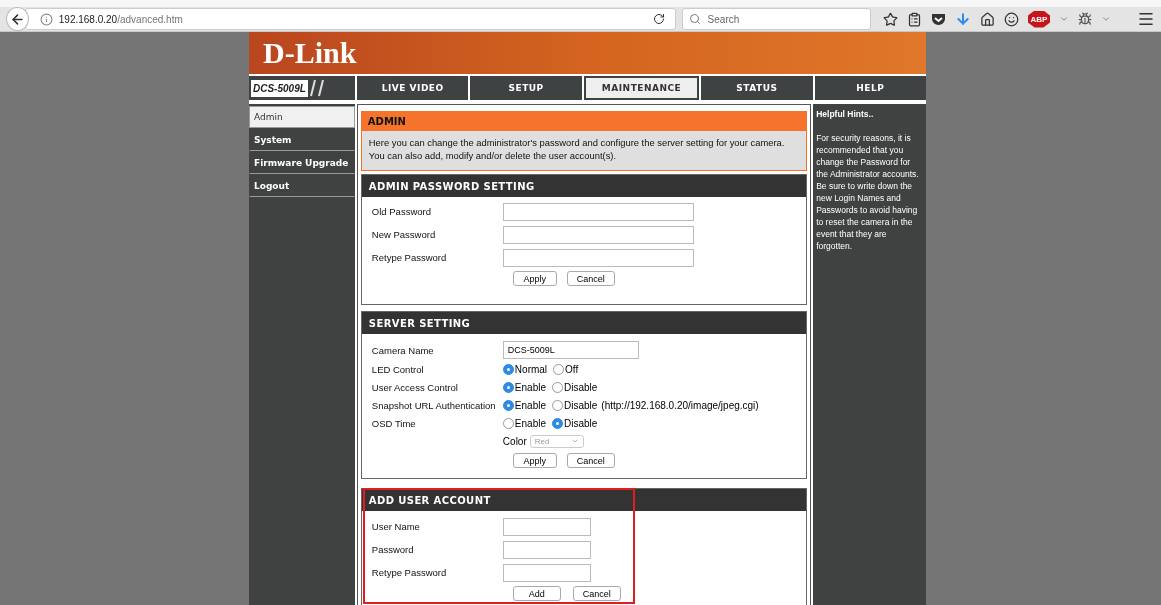 The width and height of the screenshot is (1161, 605). I want to click on field-label: OSD Time, so click(393, 423).